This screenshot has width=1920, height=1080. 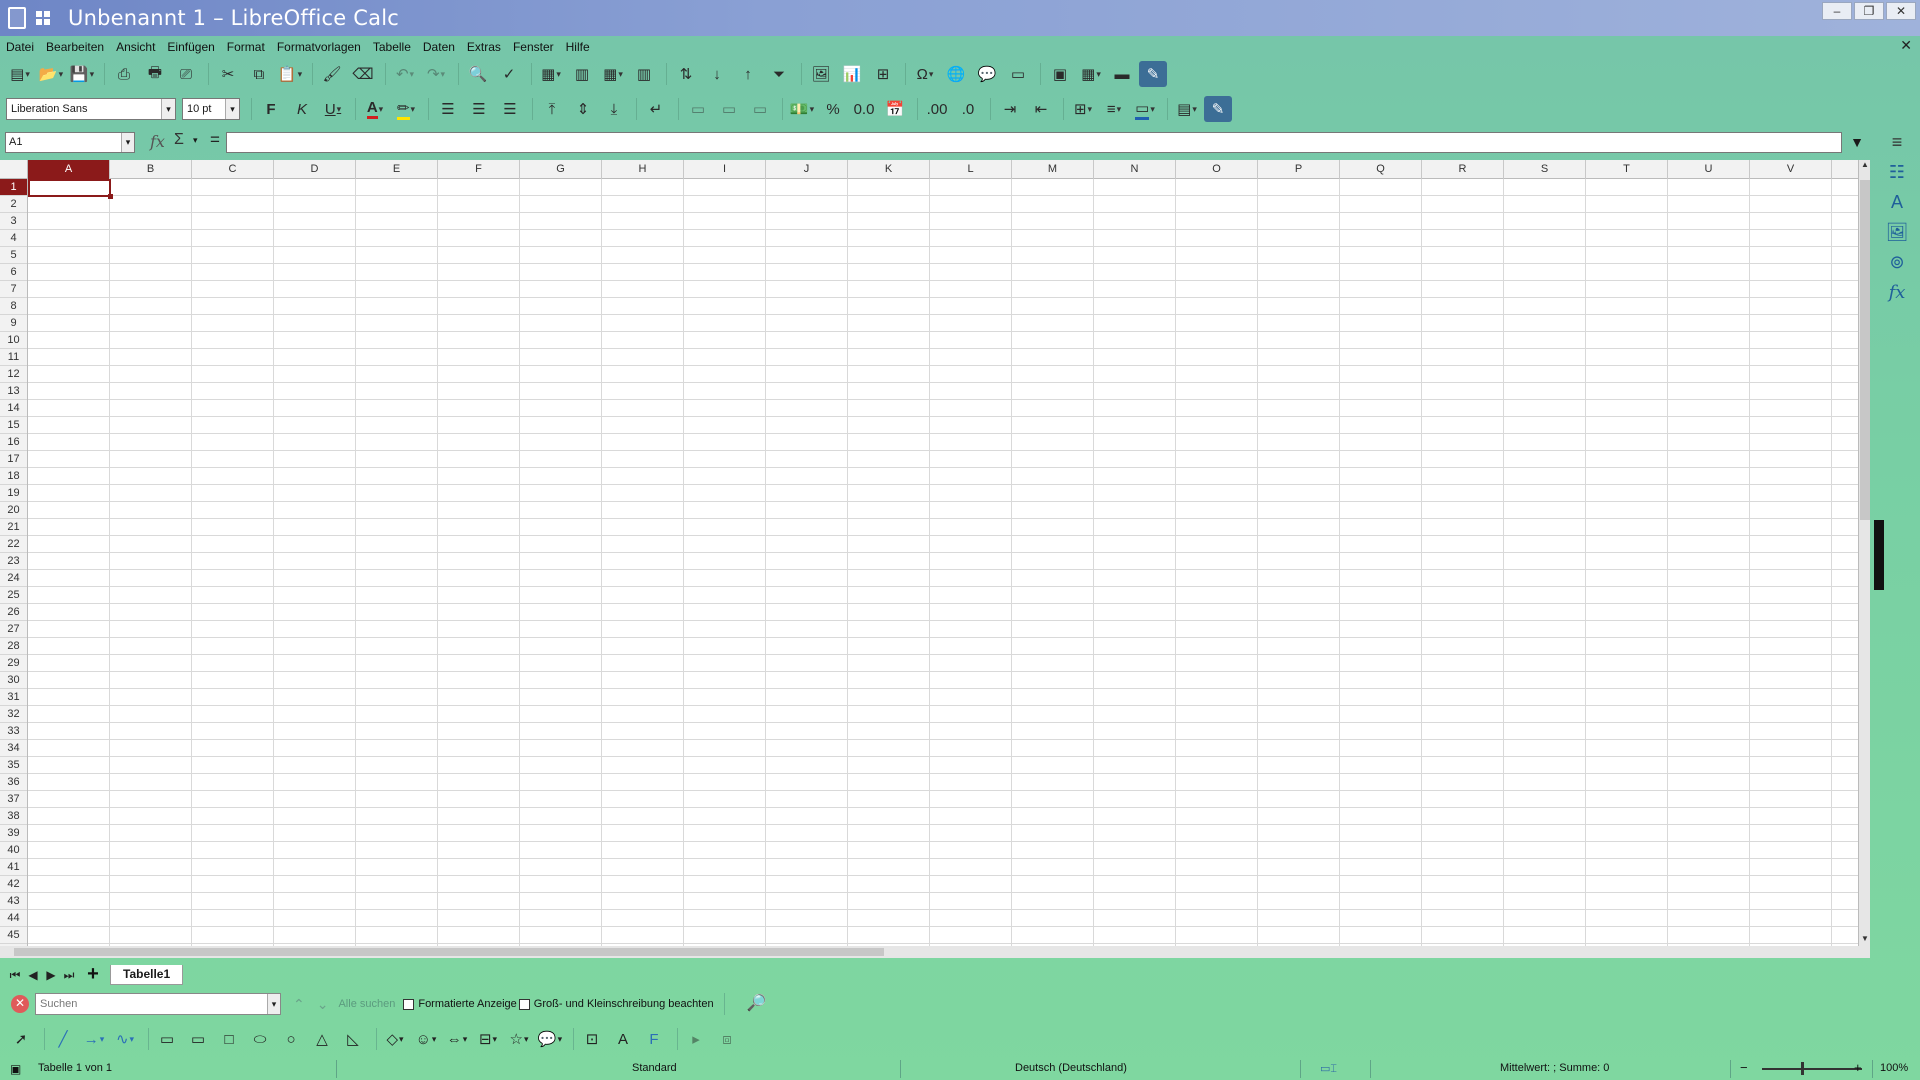 What do you see at coordinates (232, 109) in the screenshot?
I see `chevron-down-icon: ▾` at bounding box center [232, 109].